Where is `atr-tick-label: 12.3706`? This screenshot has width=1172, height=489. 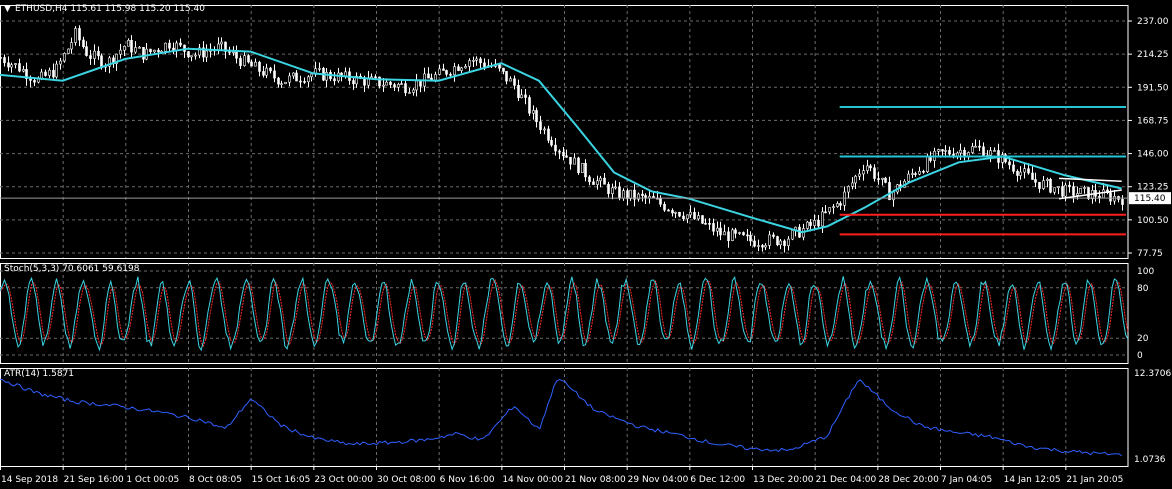 atr-tick-label: 12.3706 is located at coordinates (1152, 374).